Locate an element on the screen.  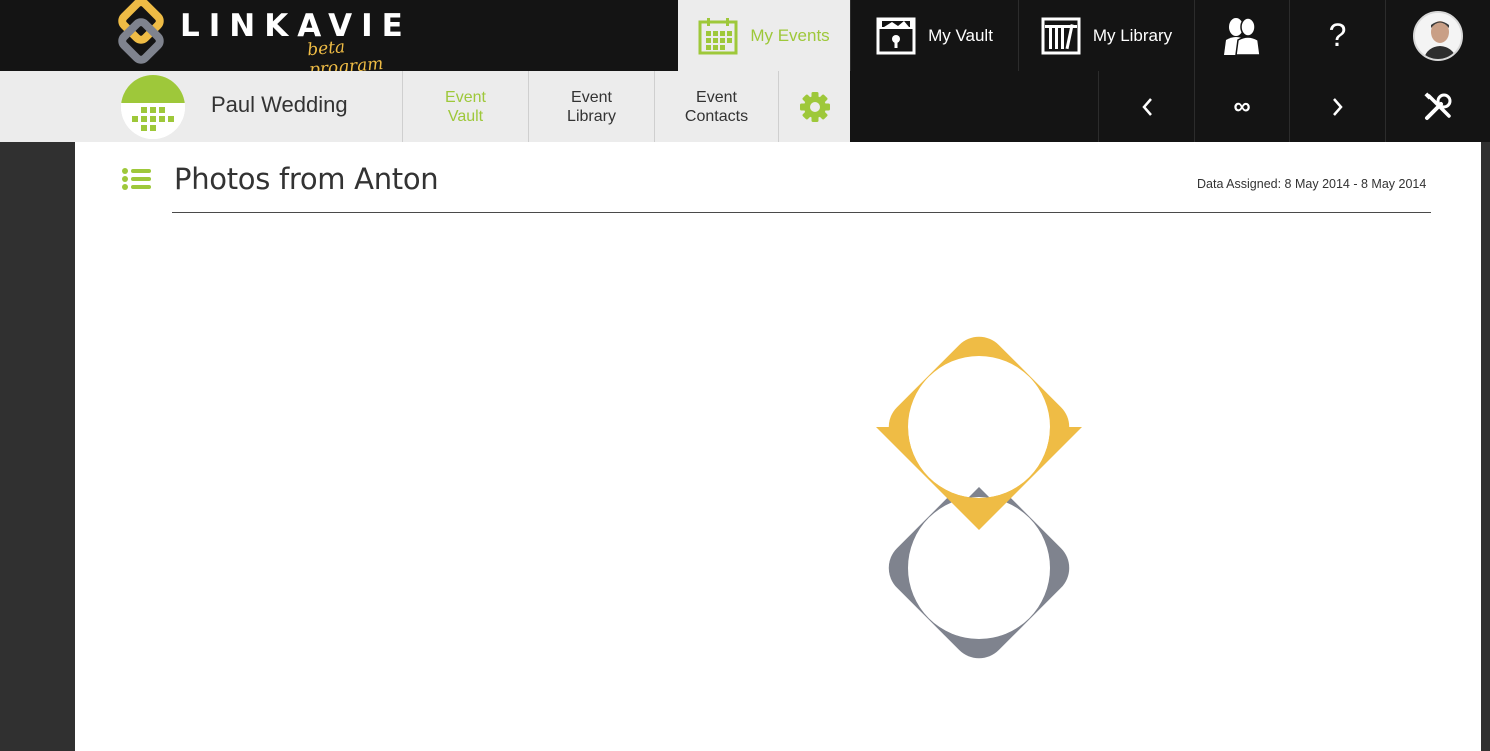
linkavie-loading-icon is located at coordinates (979, 497).